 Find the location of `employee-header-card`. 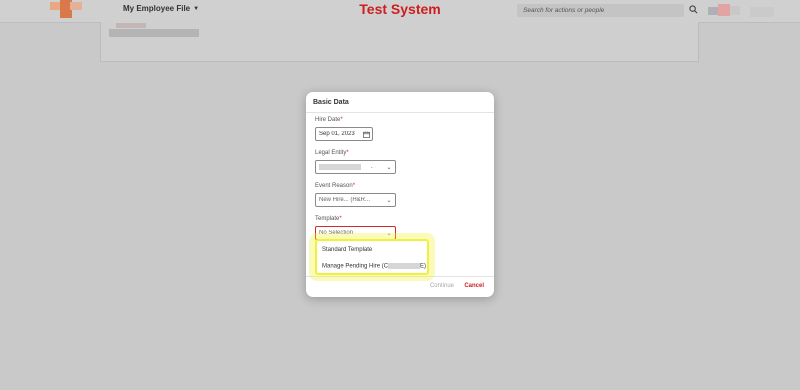

employee-header-card is located at coordinates (399, 42).